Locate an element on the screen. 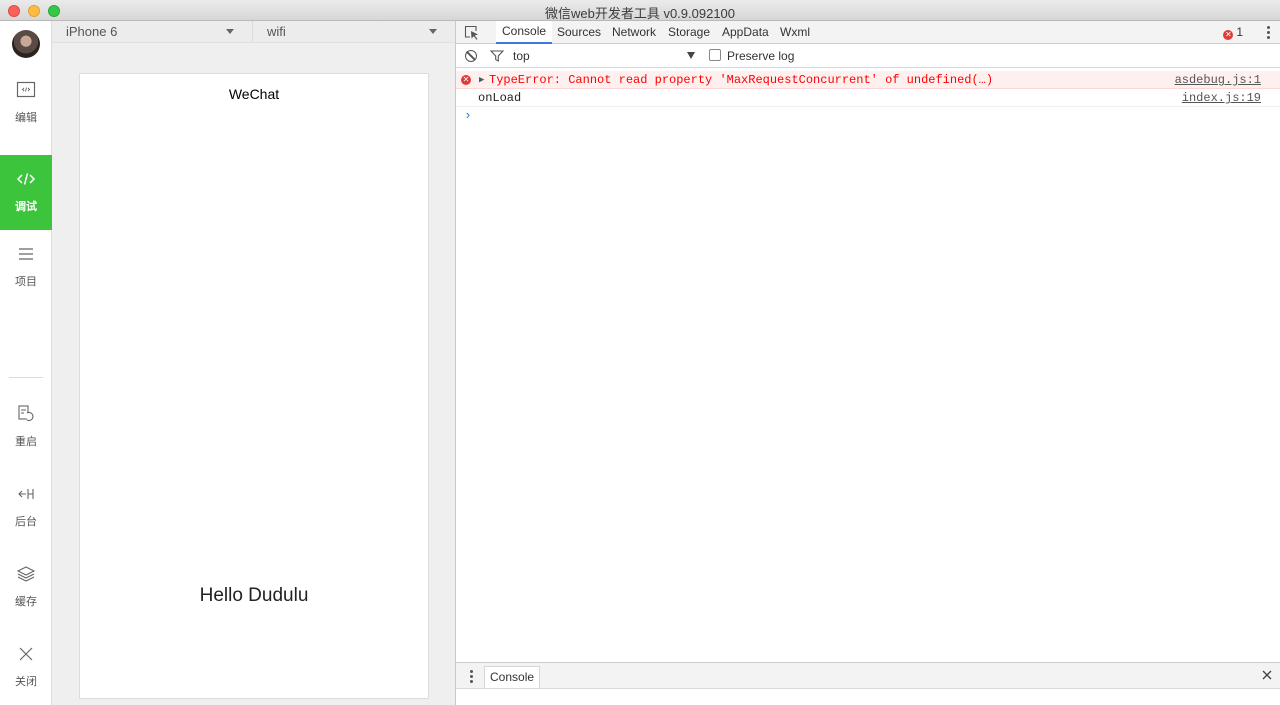 This screenshot has height=705, width=1280. title-bar: 微信web开发者工具 v0.9.092100 is located at coordinates (640, 10).